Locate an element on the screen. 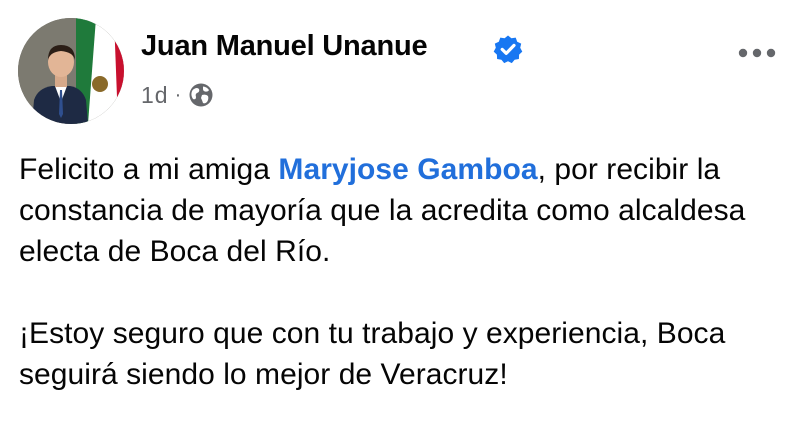 This screenshot has width=800, height=423. globe-icon is located at coordinates (201, 95).